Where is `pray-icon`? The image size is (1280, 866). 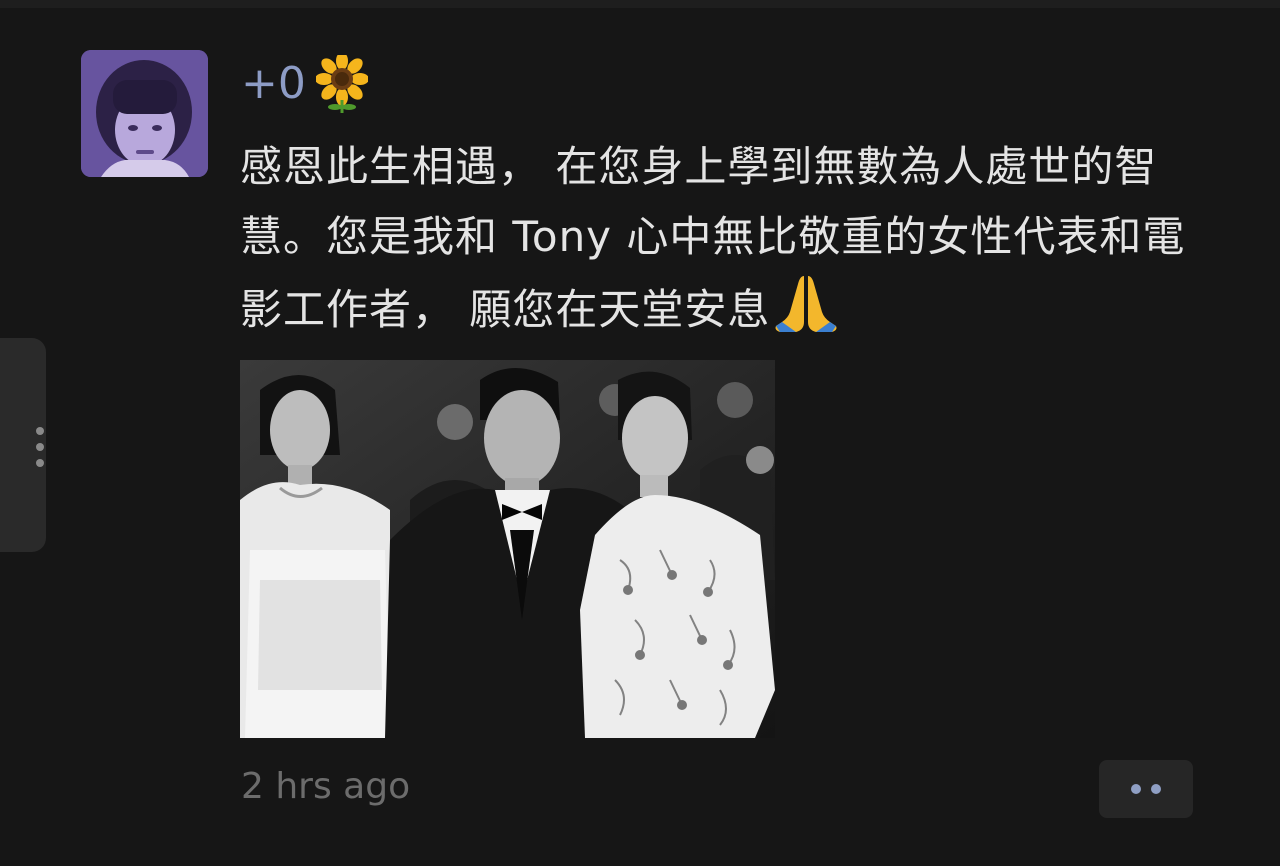 pray-icon is located at coordinates (806, 313).